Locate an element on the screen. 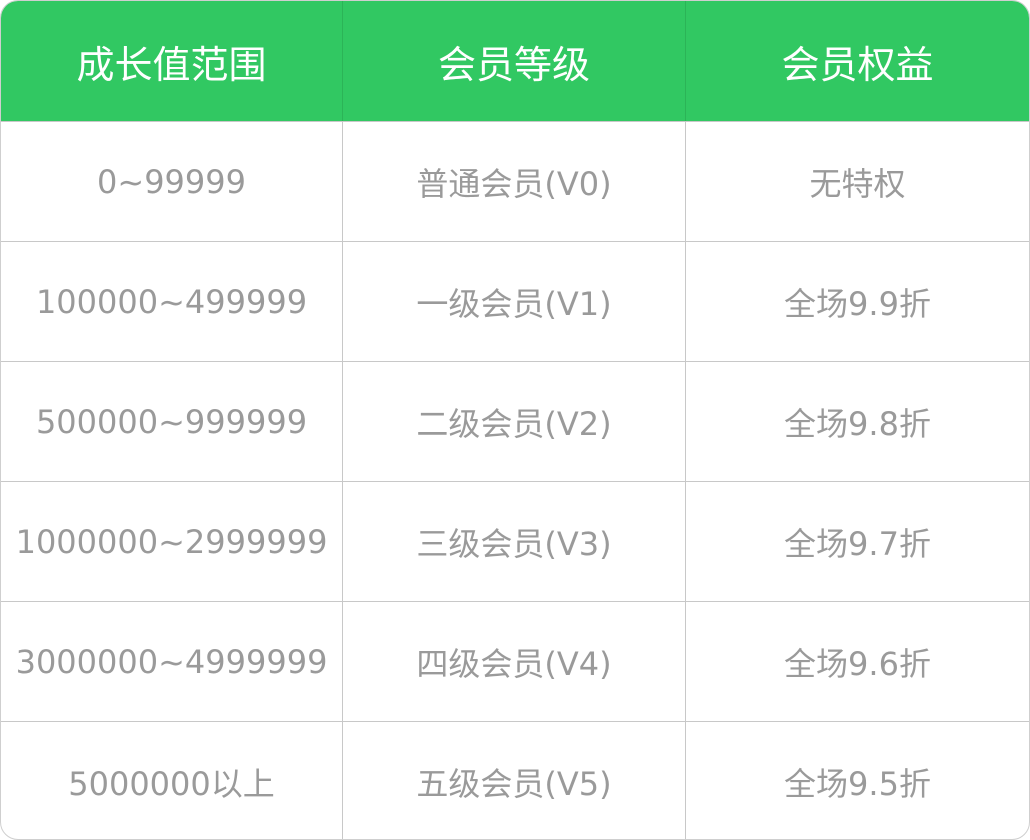  table-row: 500000~999999 二级会员(V2) 全场9.8折 is located at coordinates (515, 421).